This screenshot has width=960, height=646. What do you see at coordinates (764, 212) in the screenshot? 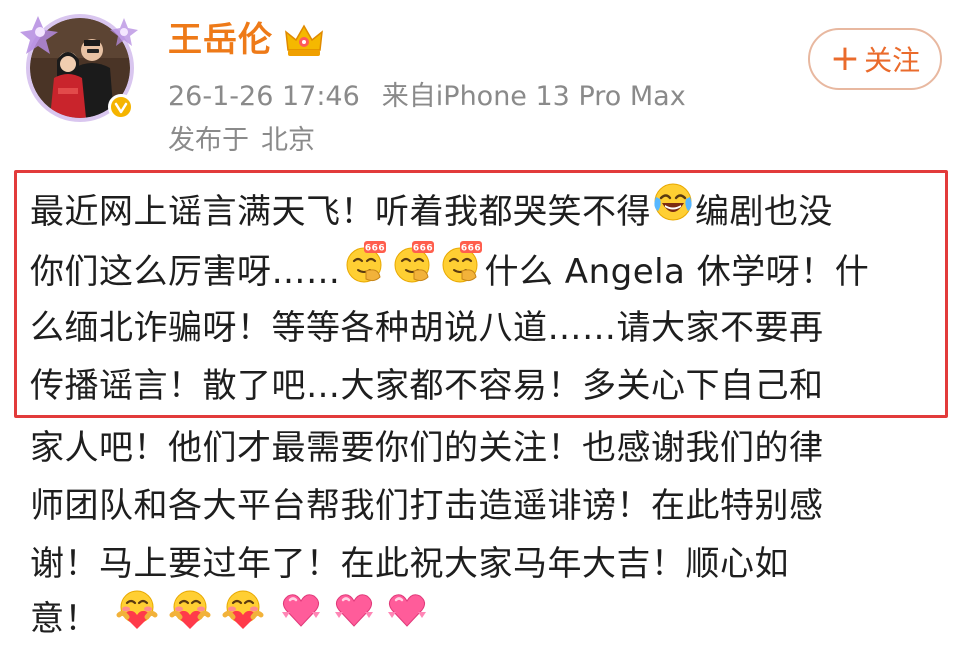
I see `post-text-segment: 编剧也没` at bounding box center [764, 212].